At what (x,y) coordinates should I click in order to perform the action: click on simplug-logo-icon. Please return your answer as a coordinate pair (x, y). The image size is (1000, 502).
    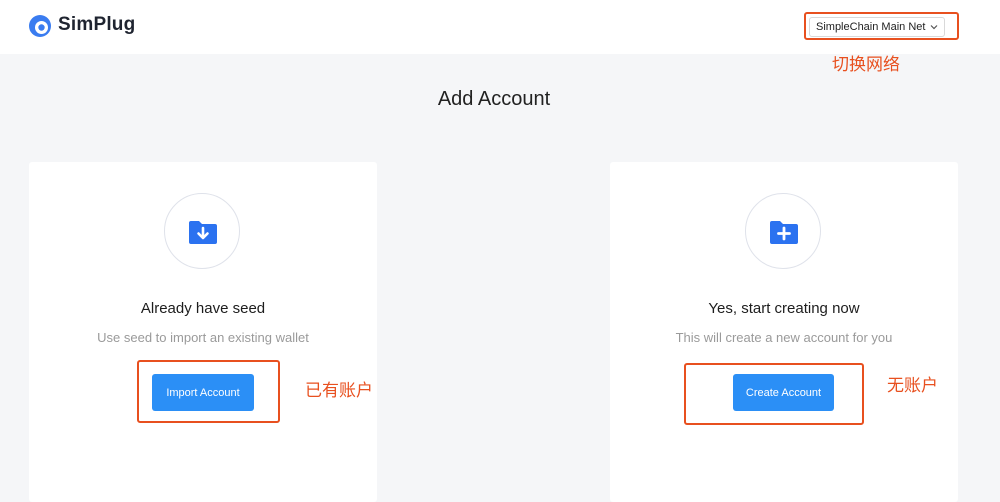
    Looking at the image, I should click on (40, 26).